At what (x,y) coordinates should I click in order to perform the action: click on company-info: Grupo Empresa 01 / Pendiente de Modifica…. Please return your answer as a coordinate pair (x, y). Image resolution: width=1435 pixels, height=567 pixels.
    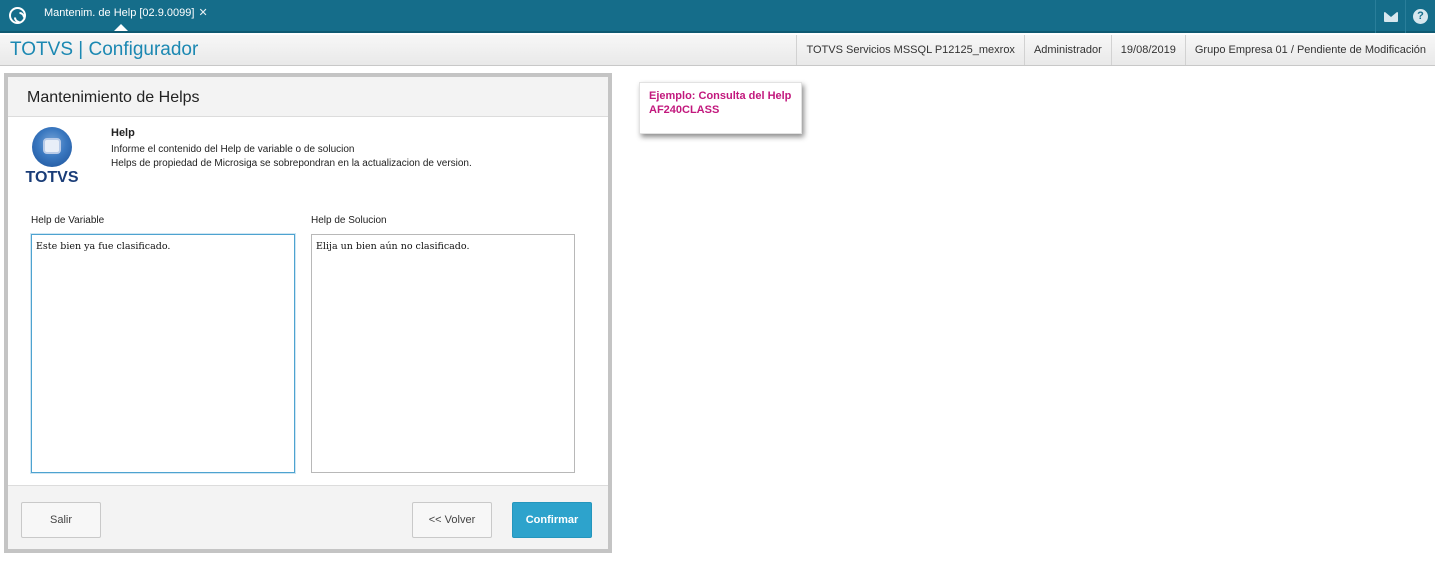
    Looking at the image, I should click on (1309, 50).